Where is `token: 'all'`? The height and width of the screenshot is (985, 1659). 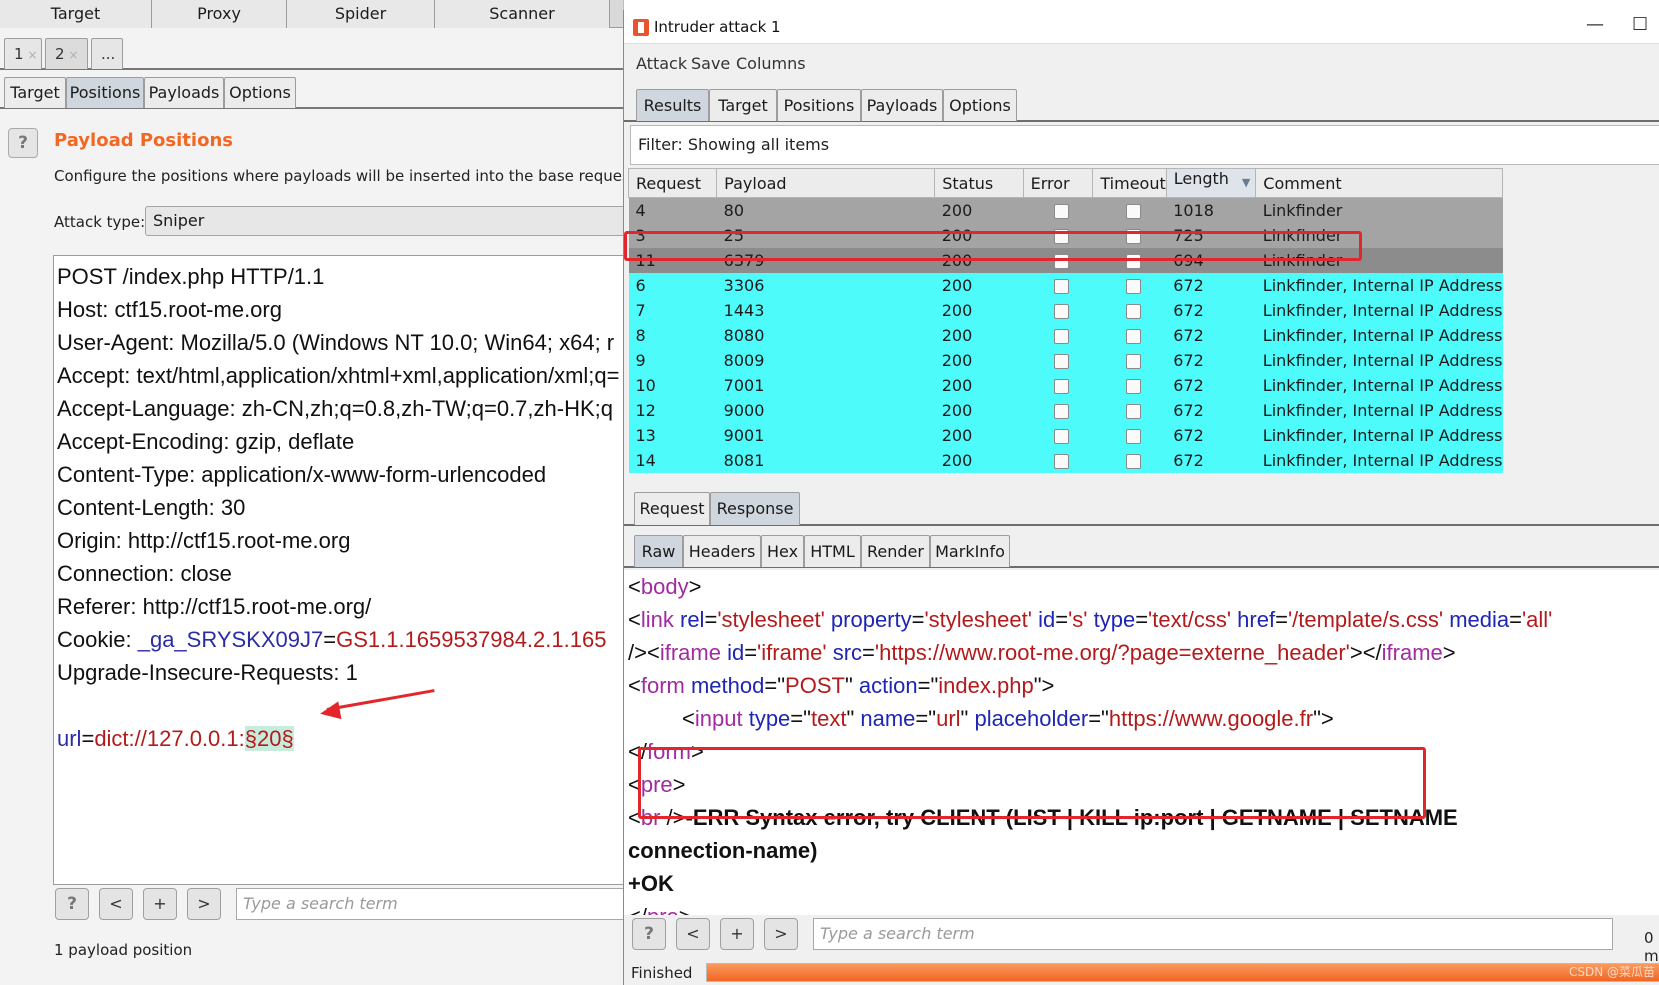
token: 'all' is located at coordinates (1537, 619).